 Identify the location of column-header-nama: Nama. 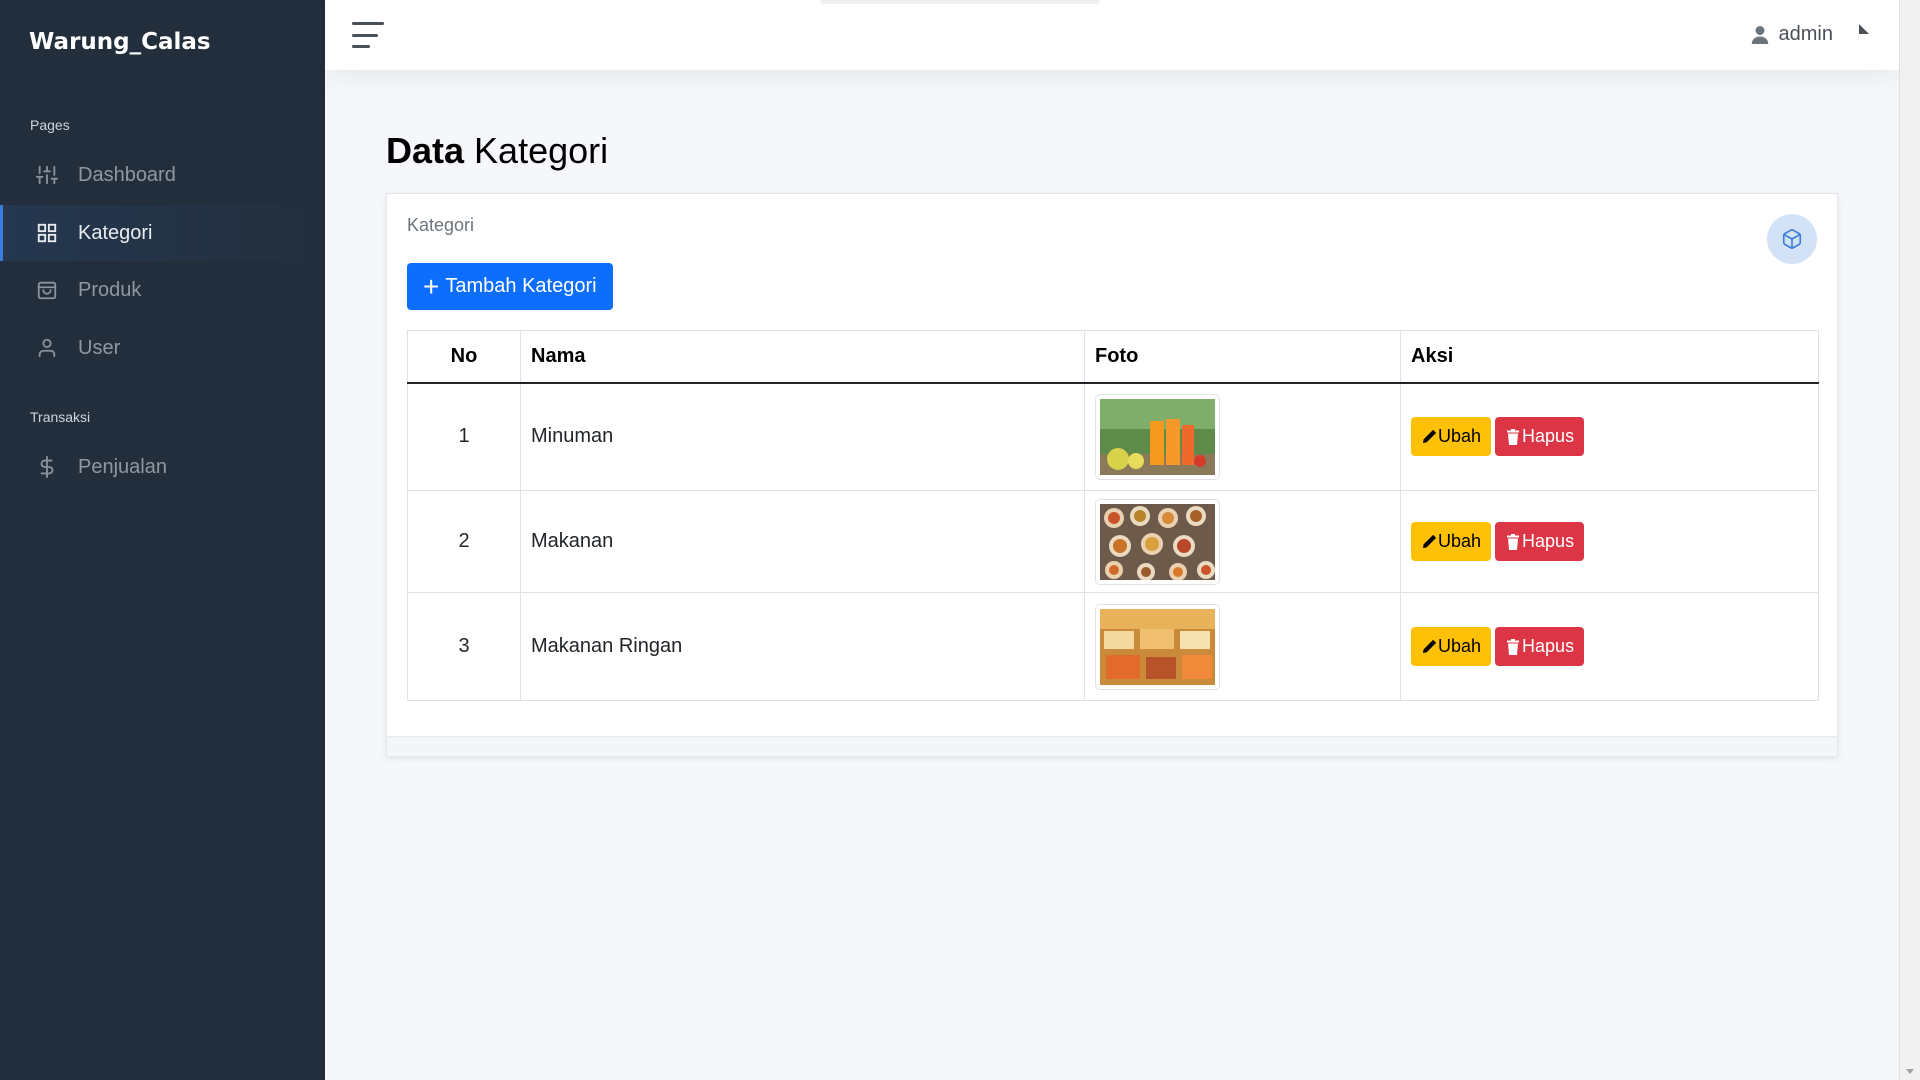
(802, 357).